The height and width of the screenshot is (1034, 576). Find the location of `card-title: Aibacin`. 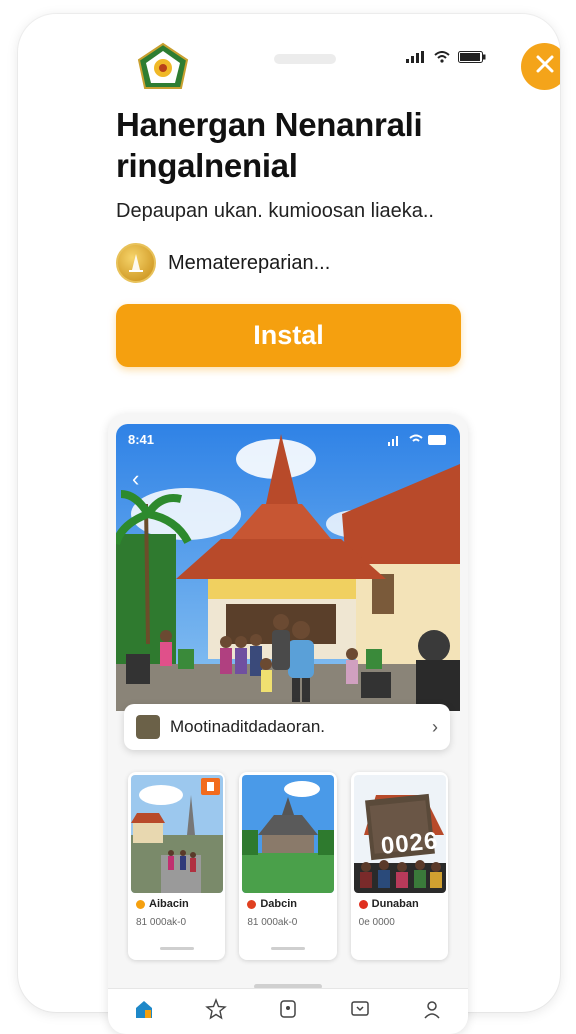

card-title: Aibacin is located at coordinates (162, 904).